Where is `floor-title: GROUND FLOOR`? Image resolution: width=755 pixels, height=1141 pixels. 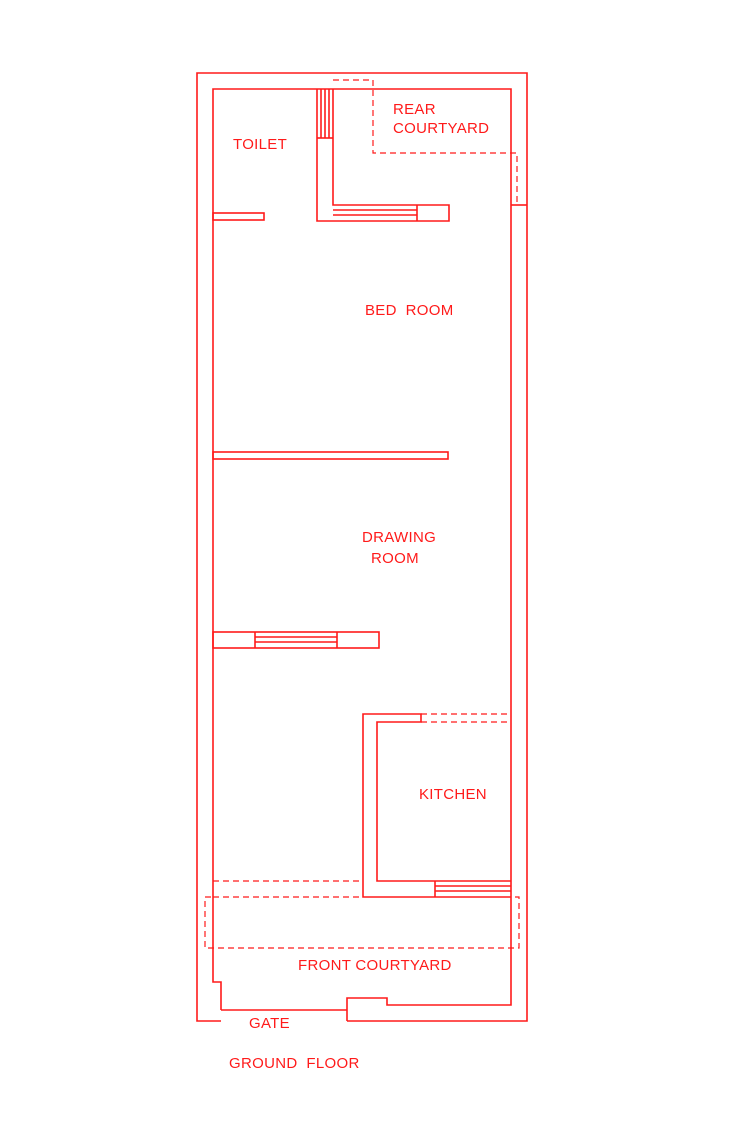 floor-title: GROUND FLOOR is located at coordinates (294, 1063).